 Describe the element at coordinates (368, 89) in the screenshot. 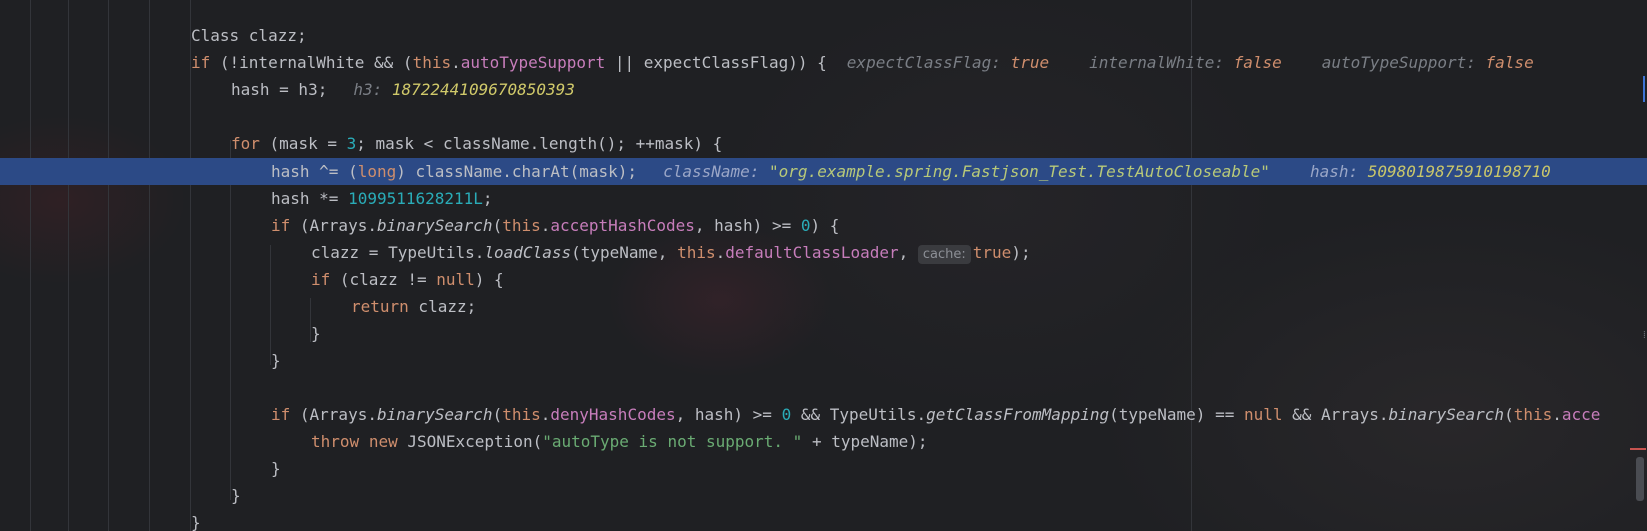

I see `debug-value-label: h3:` at that location.